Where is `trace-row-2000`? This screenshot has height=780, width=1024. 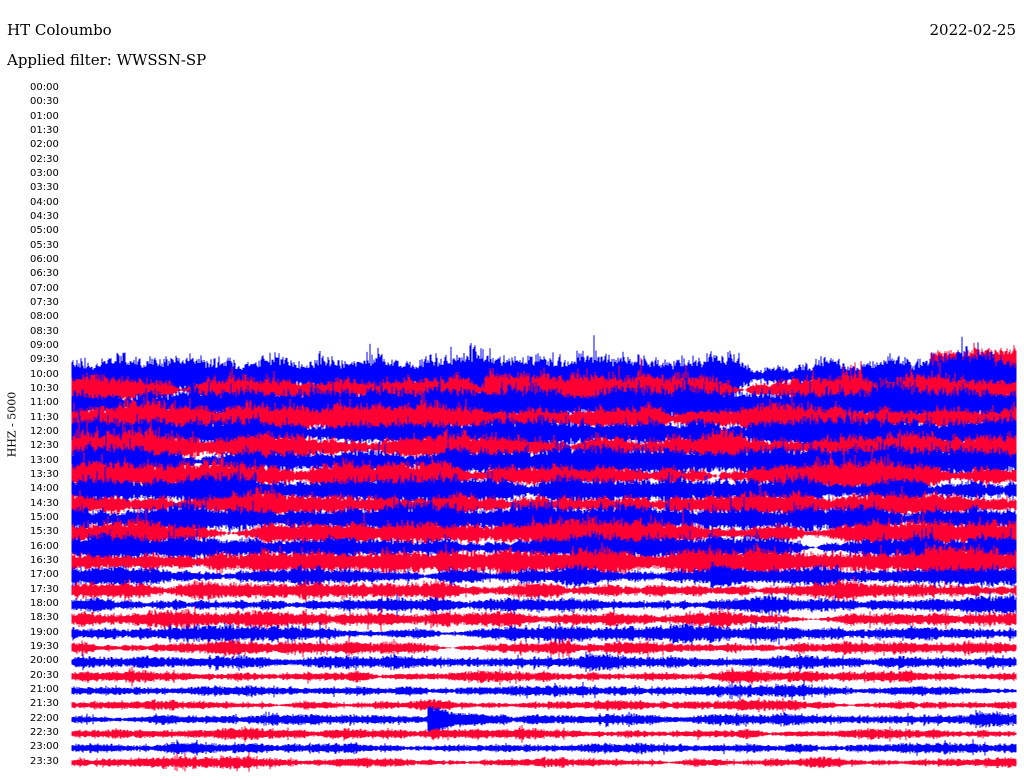
trace-row-2000 is located at coordinates (544, 662).